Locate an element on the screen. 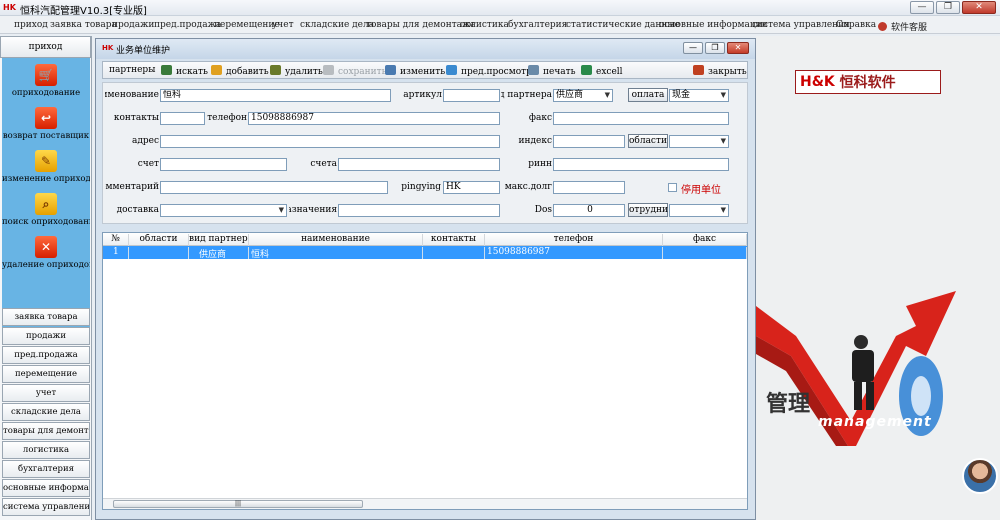 This screenshot has width=1000, height=520. cell-phone: 15098886987 is located at coordinates (574, 253).